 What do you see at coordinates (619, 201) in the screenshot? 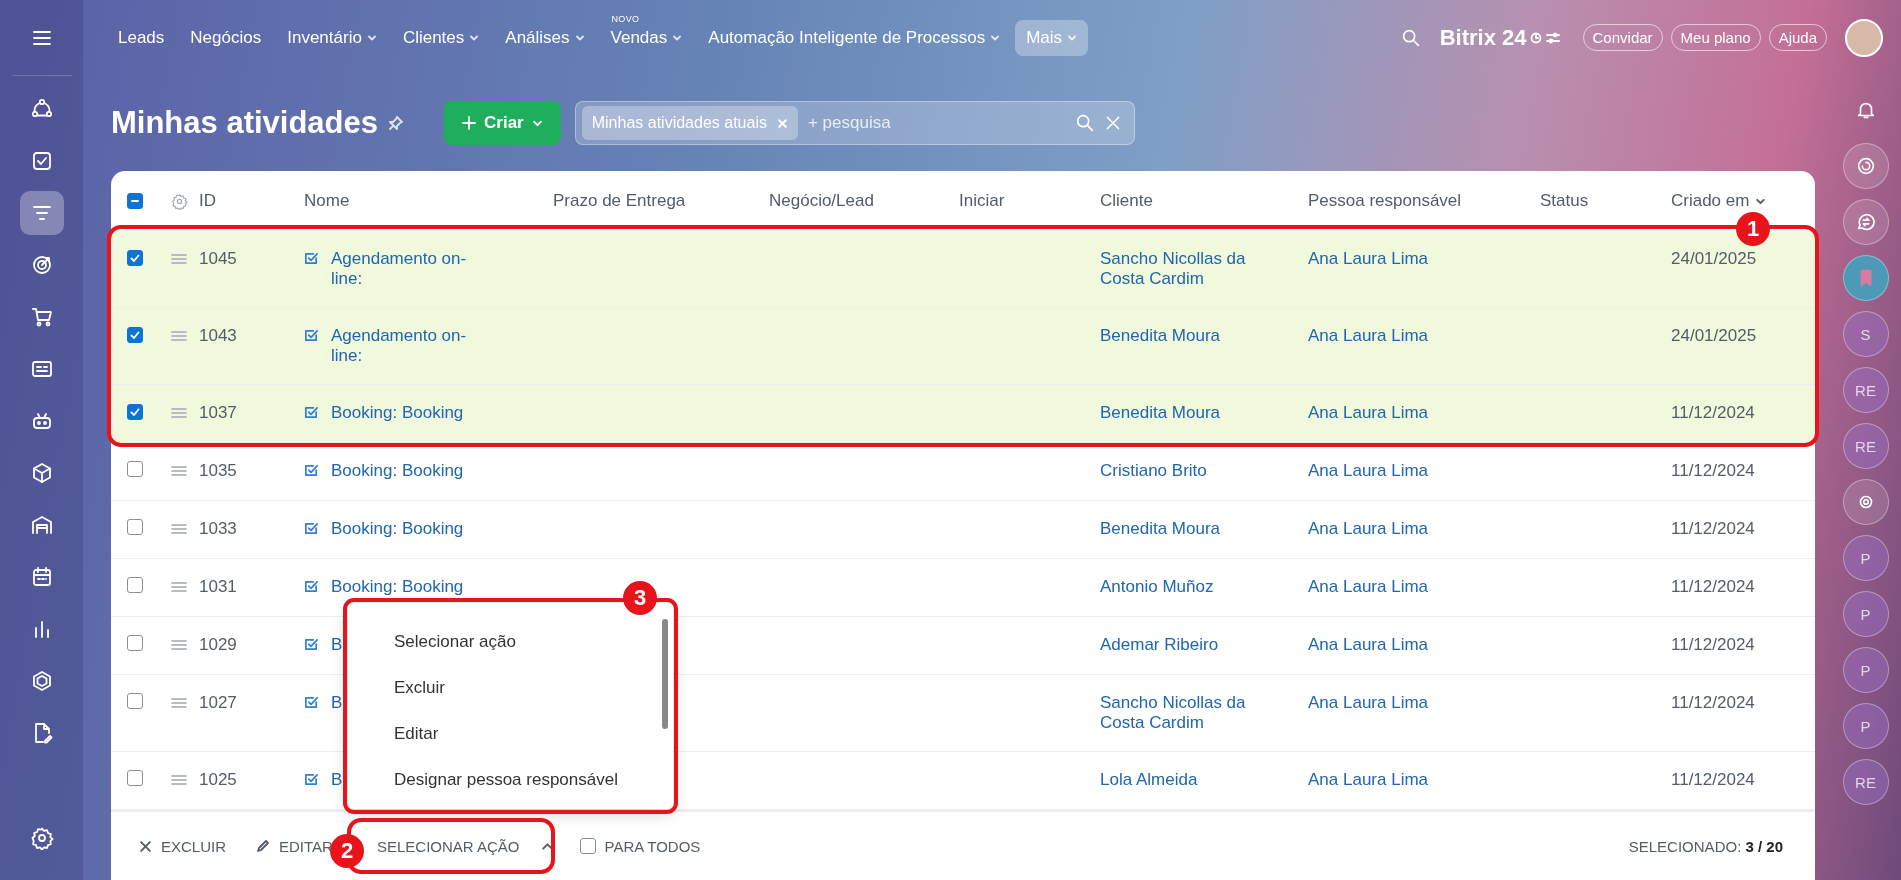
I see `column-header: Prazo de Entrega` at bounding box center [619, 201].